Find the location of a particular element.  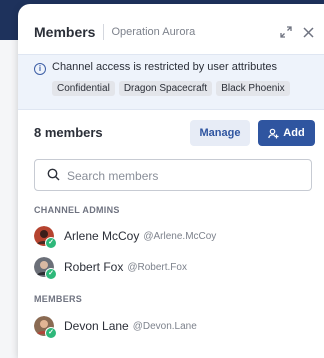

panel-title: Members is located at coordinates (65, 32).